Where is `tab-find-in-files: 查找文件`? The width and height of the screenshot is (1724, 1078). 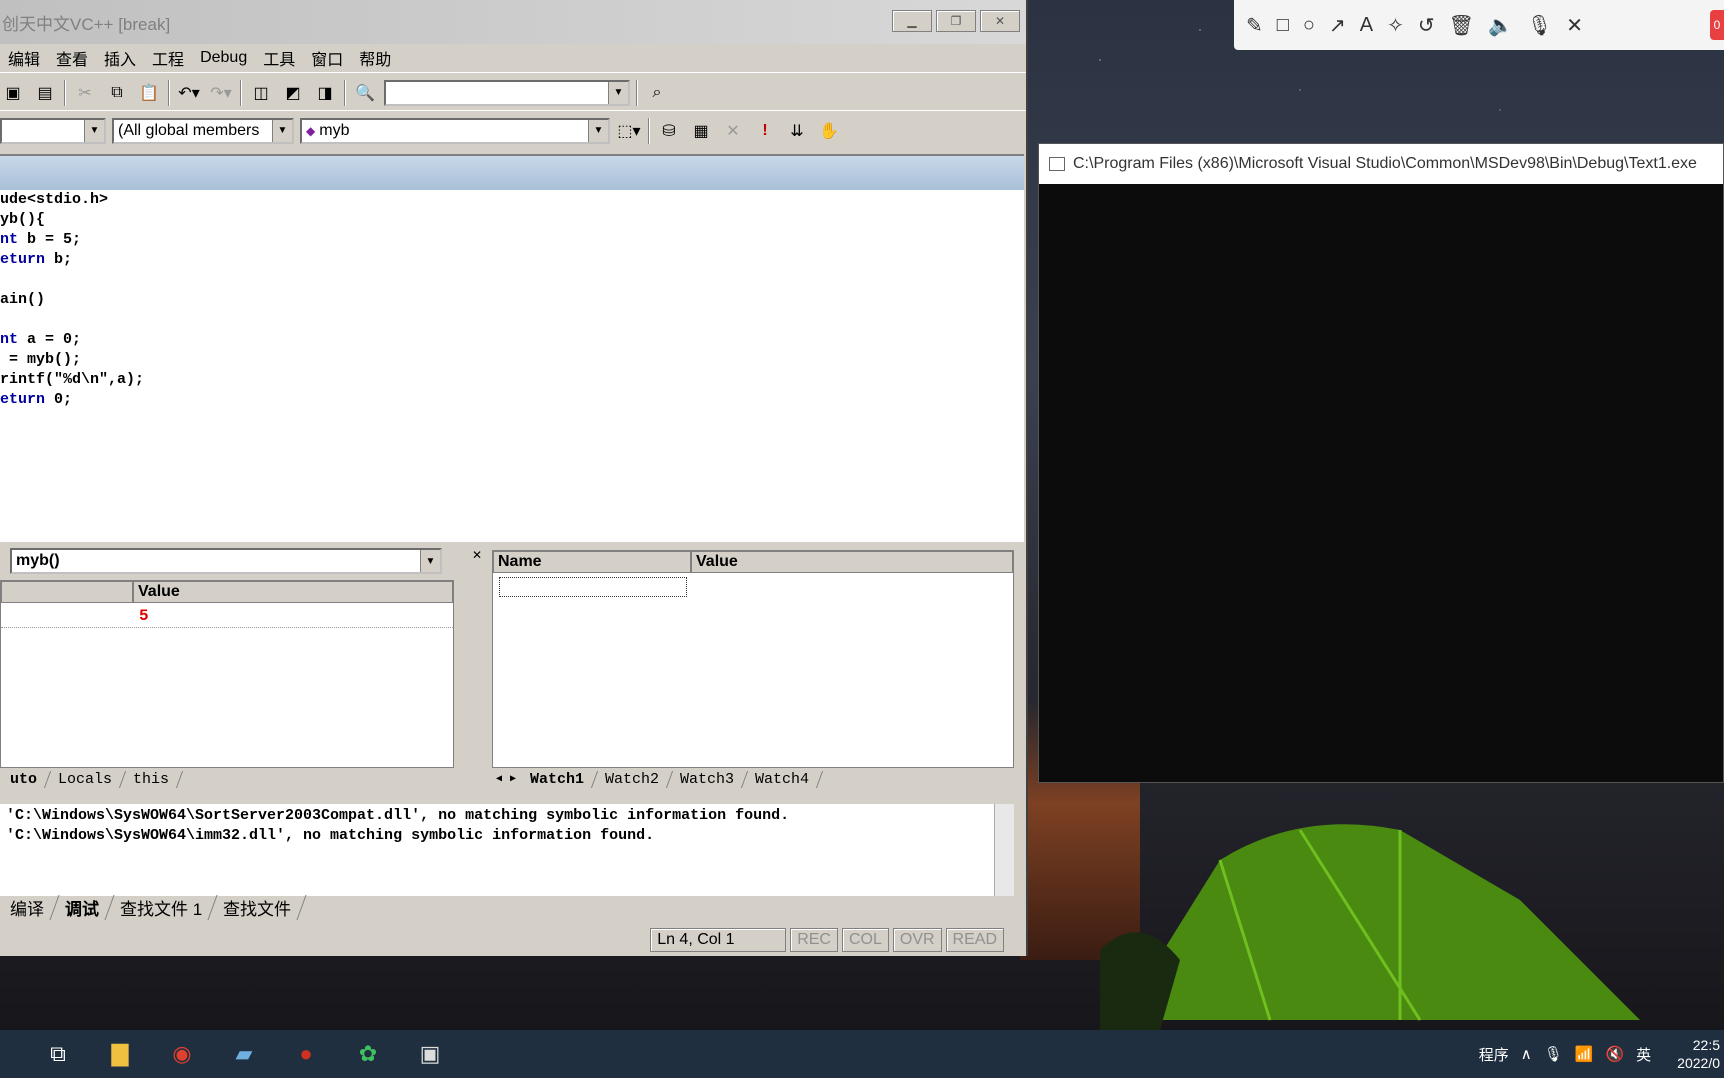
tab-find-in-files: 查找文件 is located at coordinates (257, 907).